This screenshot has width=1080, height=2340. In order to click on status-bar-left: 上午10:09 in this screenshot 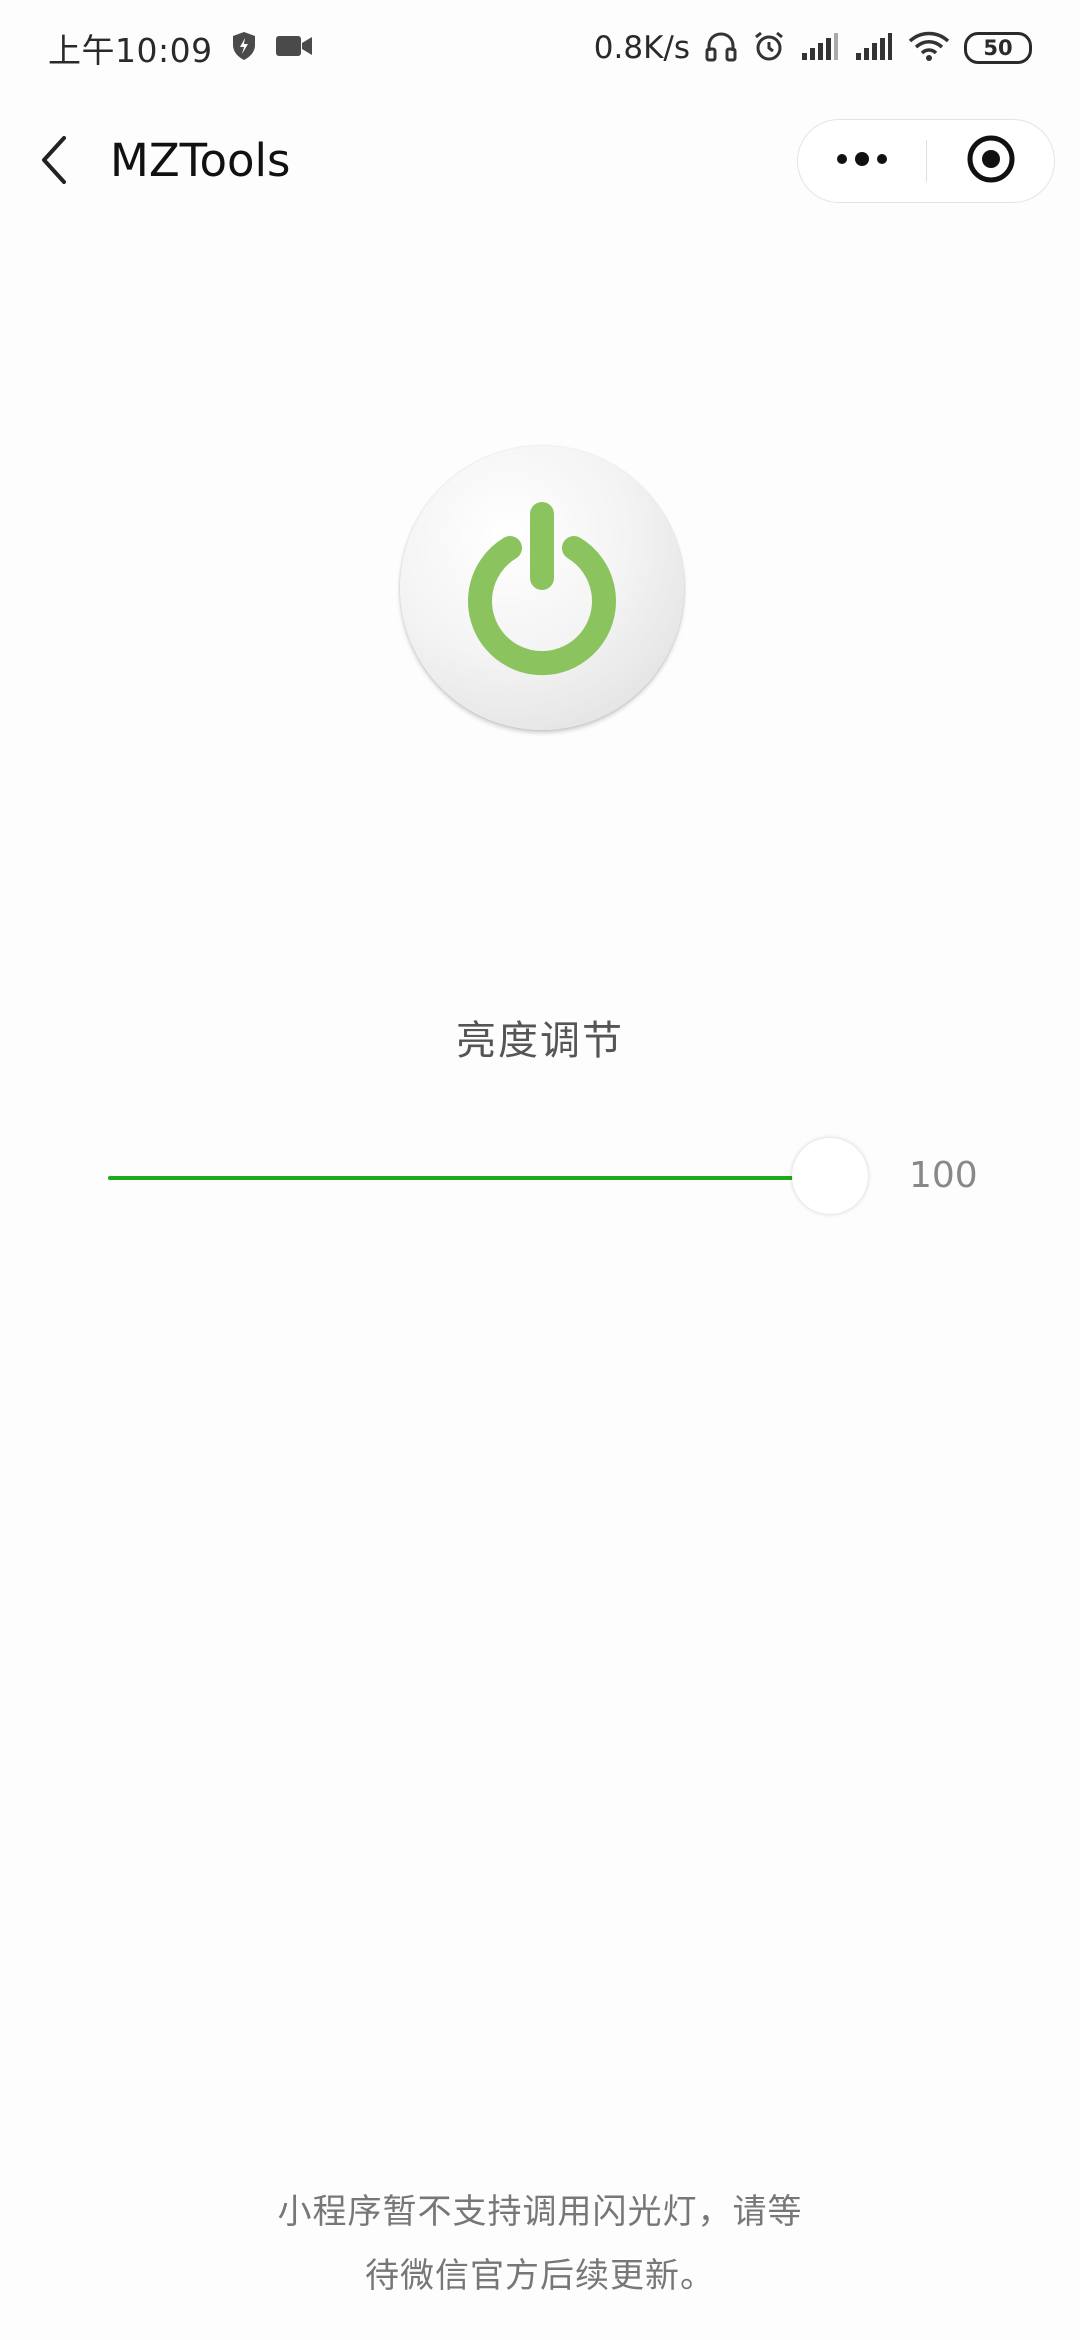, I will do `click(180, 48)`.